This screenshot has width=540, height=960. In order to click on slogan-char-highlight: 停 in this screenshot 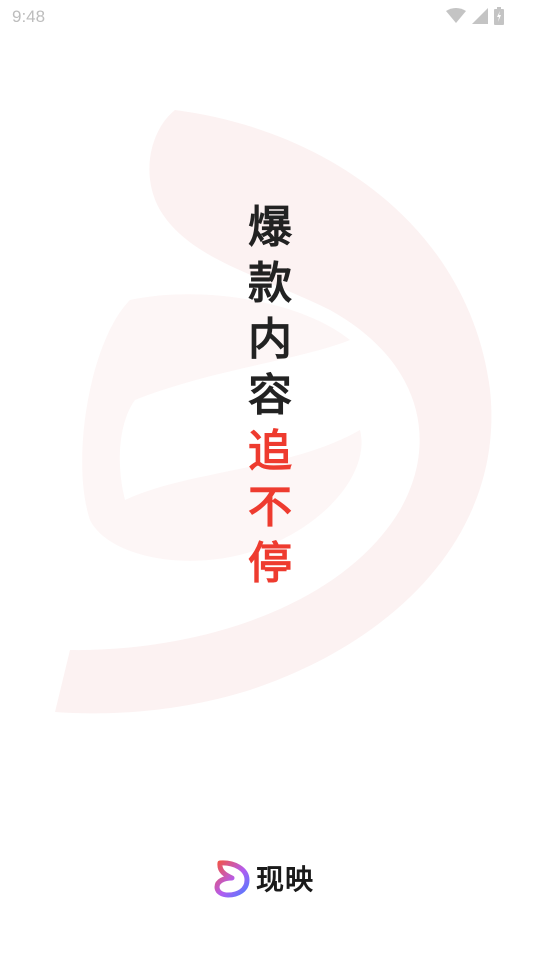, I will do `click(270, 563)`.